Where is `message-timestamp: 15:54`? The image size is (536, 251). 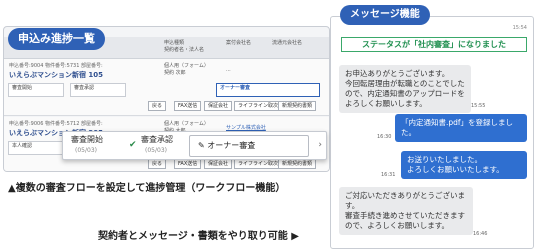
message-timestamp: 15:54 is located at coordinates (519, 28).